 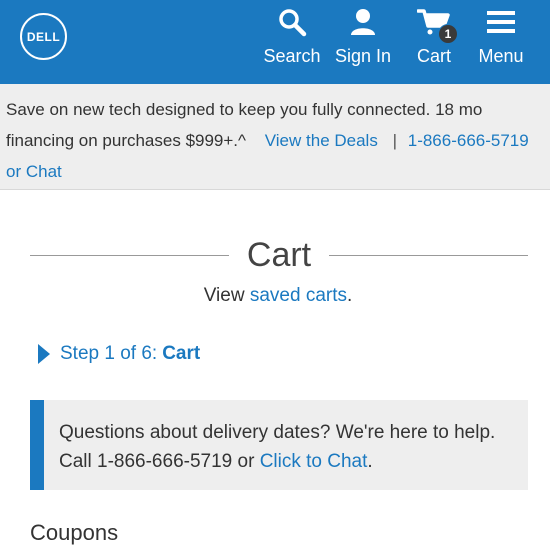 I want to click on saved-carts-link: saved carts, so click(x=298, y=295).